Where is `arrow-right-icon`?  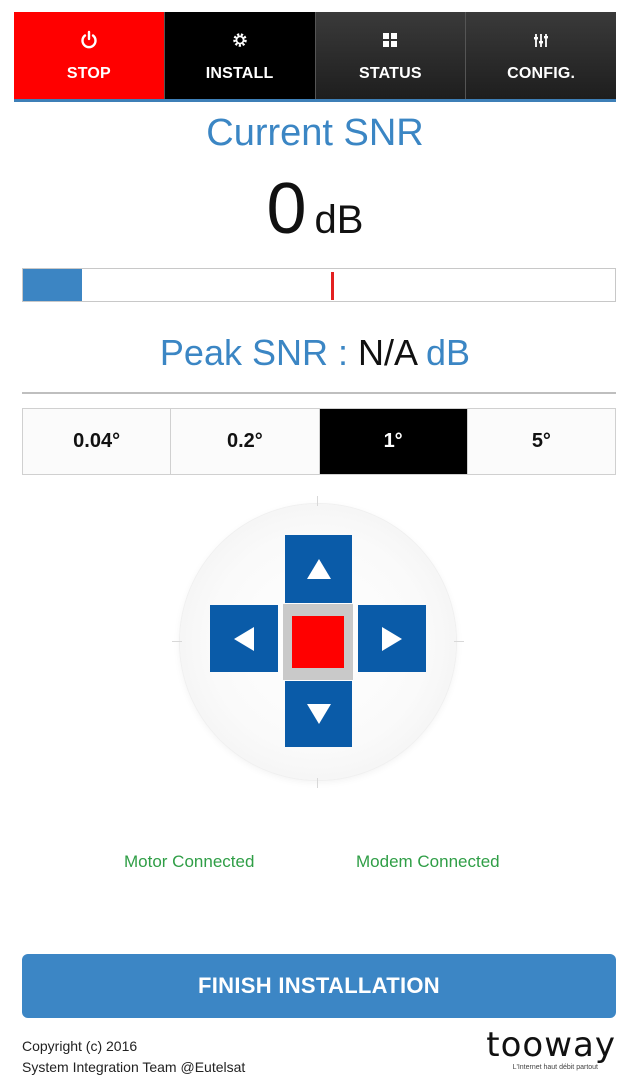
arrow-right-icon is located at coordinates (392, 638).